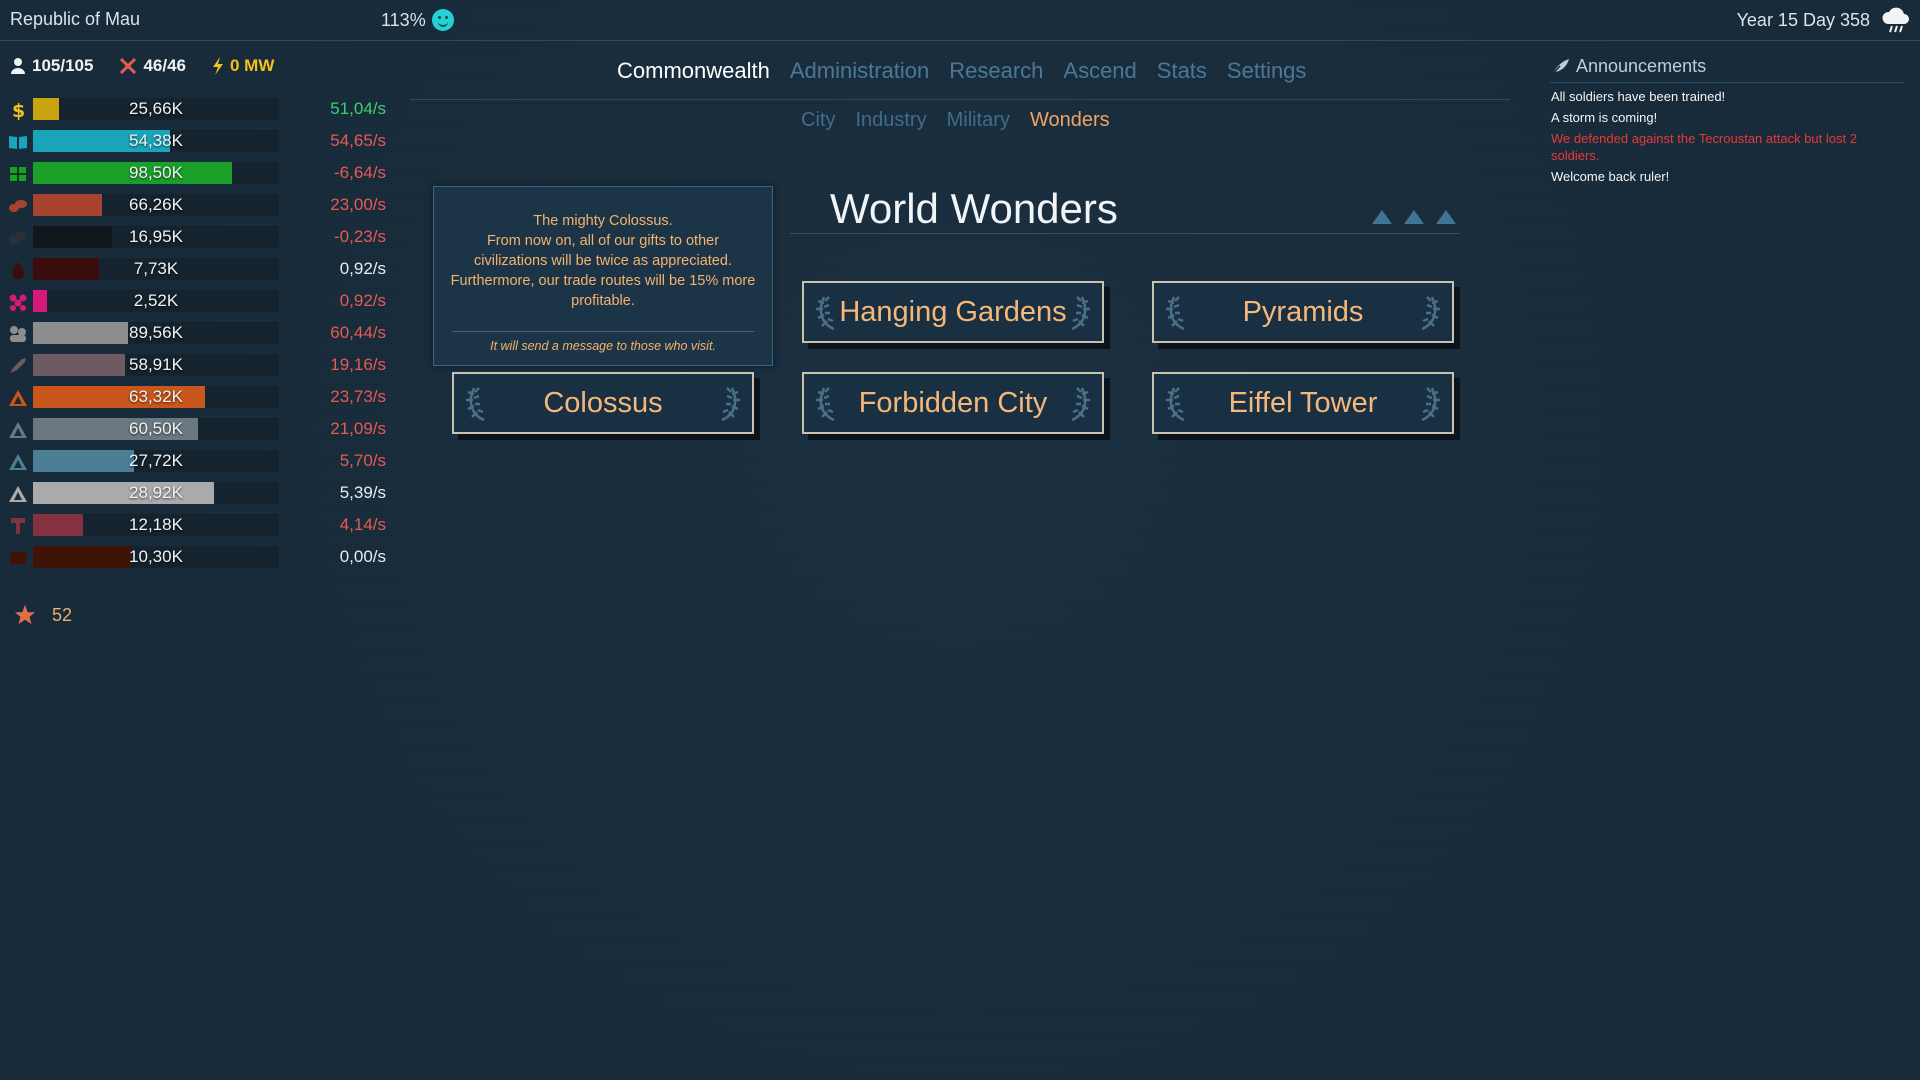 Image resolution: width=1920 pixels, height=1080 pixels. I want to click on announcements-divider, so click(1727, 82).